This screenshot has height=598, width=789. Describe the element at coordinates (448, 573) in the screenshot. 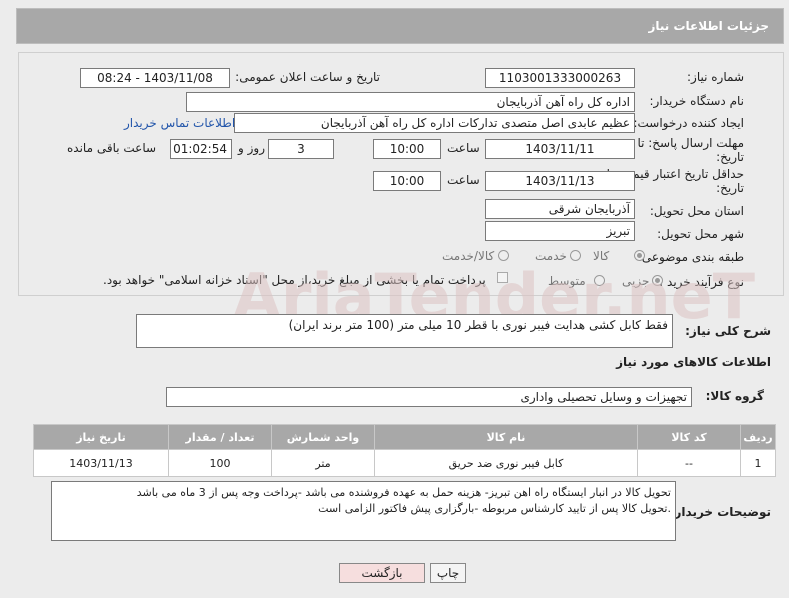

I see `print-button: چاپ` at that location.